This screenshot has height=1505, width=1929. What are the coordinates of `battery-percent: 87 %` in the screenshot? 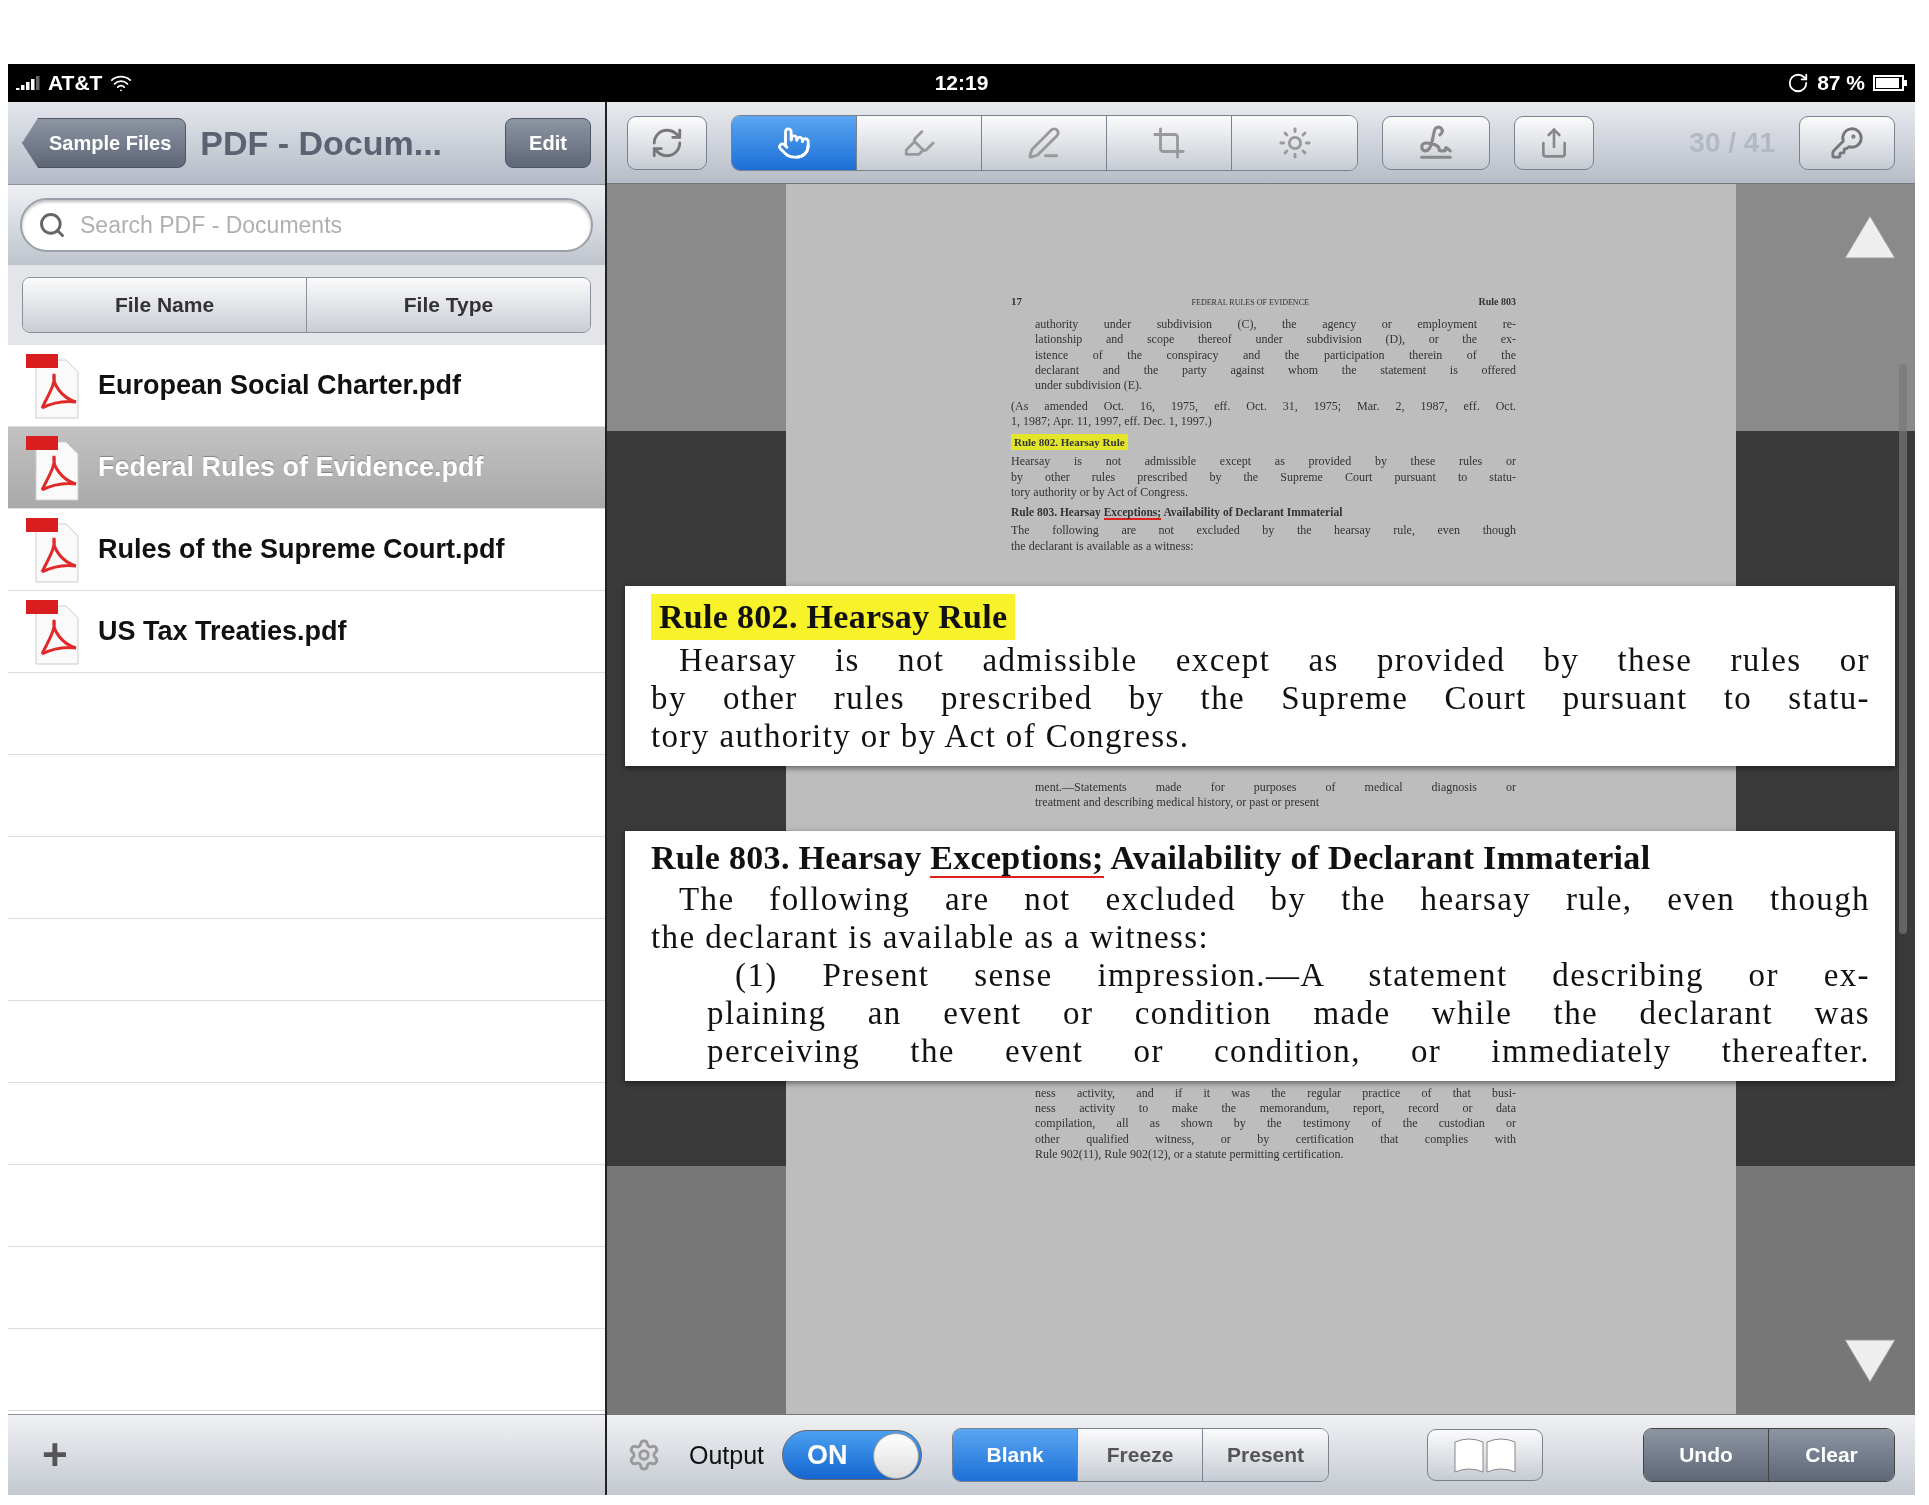 It's located at (1841, 83).